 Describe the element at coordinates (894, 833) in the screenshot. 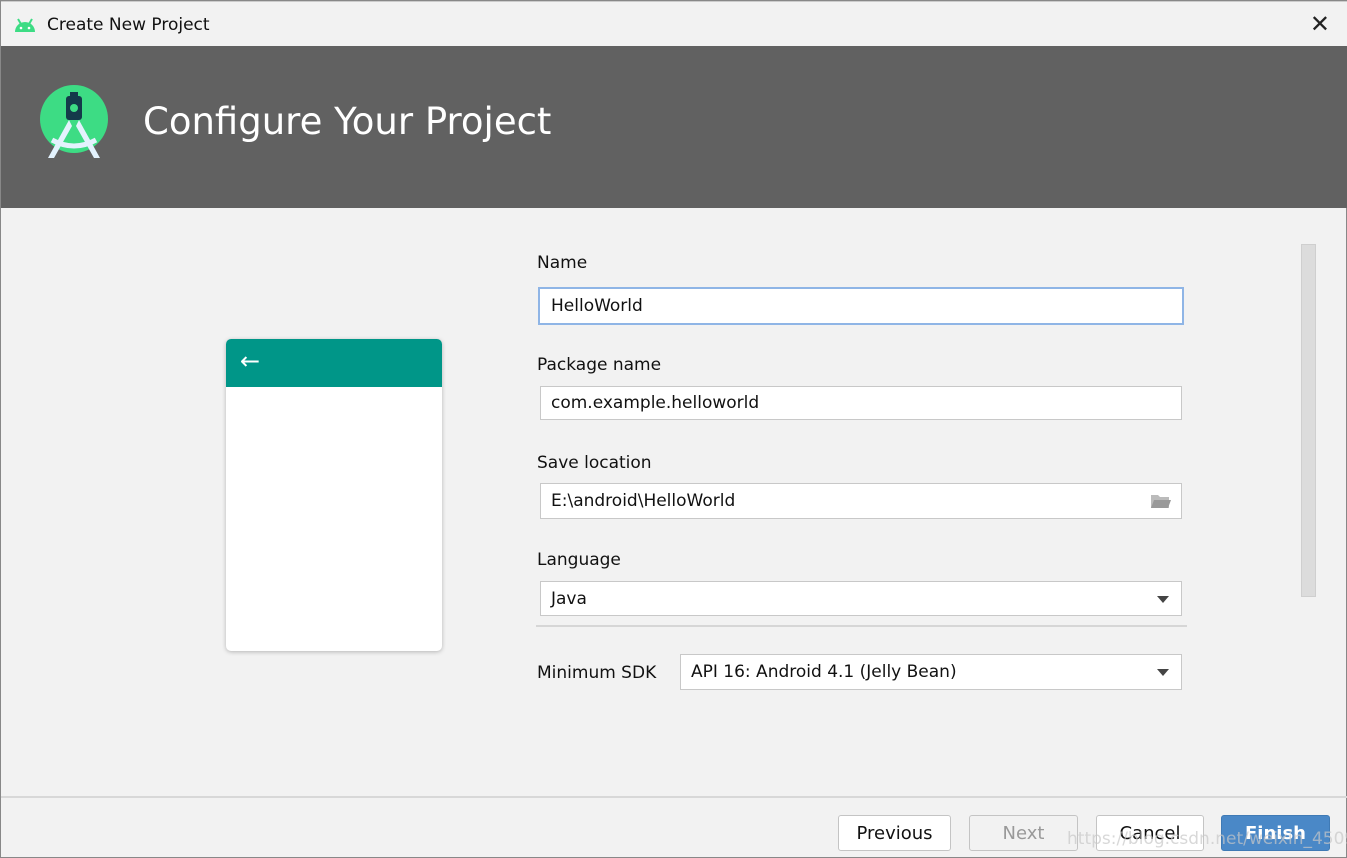

I see `previous-button: Previous` at that location.